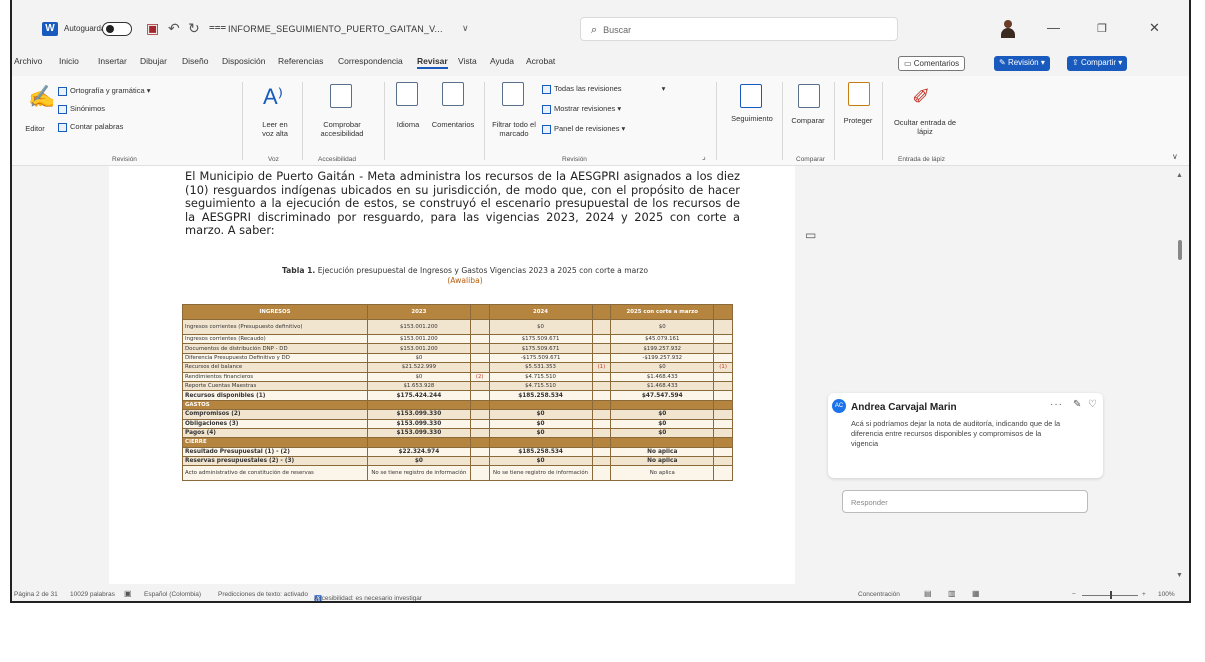  I want to click on edit-icon: ✎, so click(1077, 404).